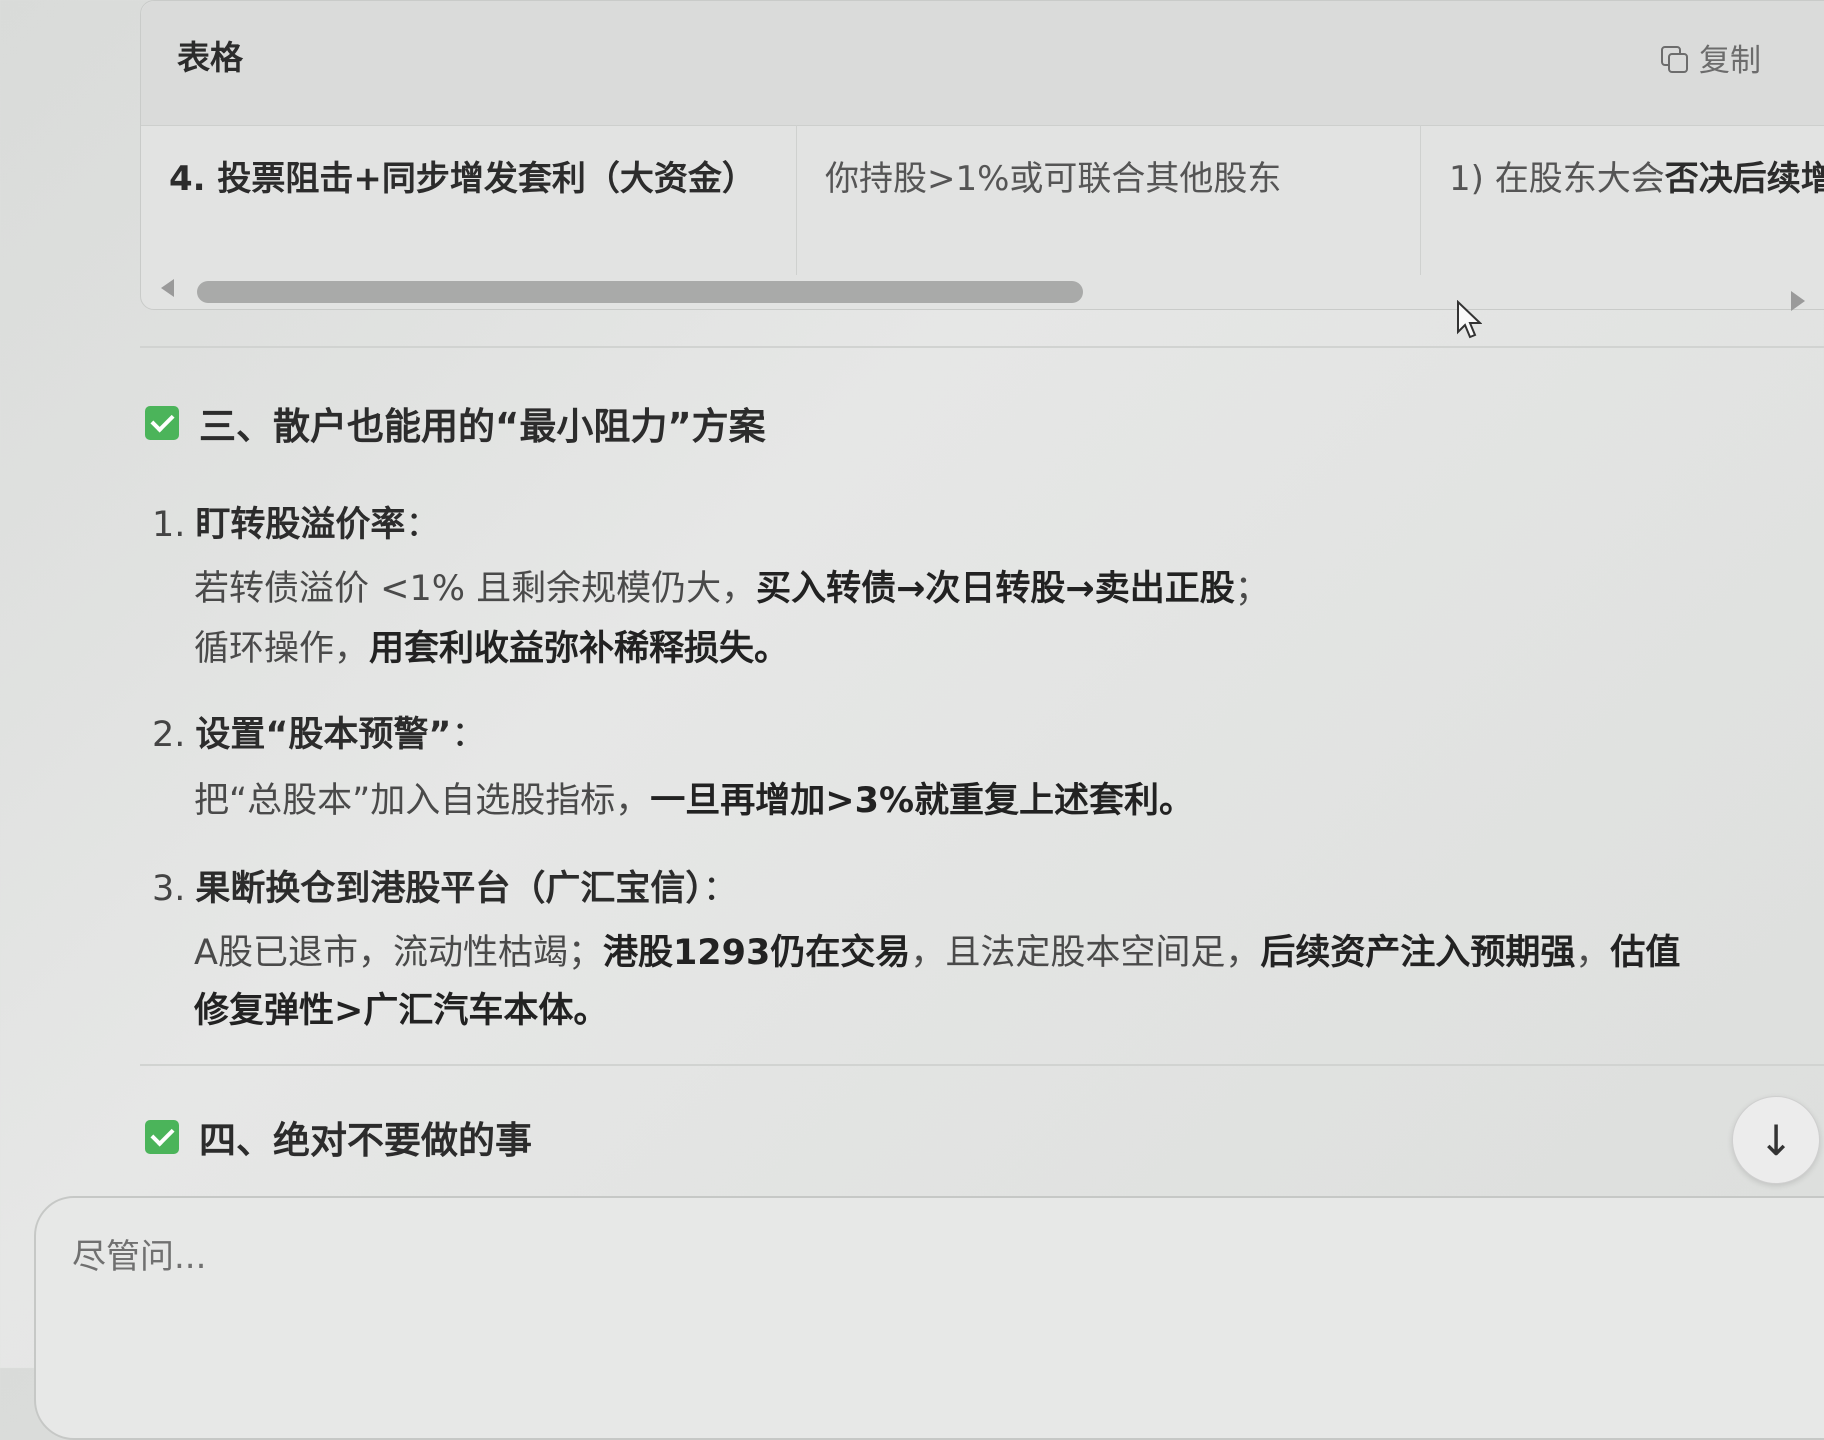 Image resolution: width=1824 pixels, height=1440 pixels. I want to click on item-line: 修复弹性>广汇汽车本体。, so click(401, 1007).